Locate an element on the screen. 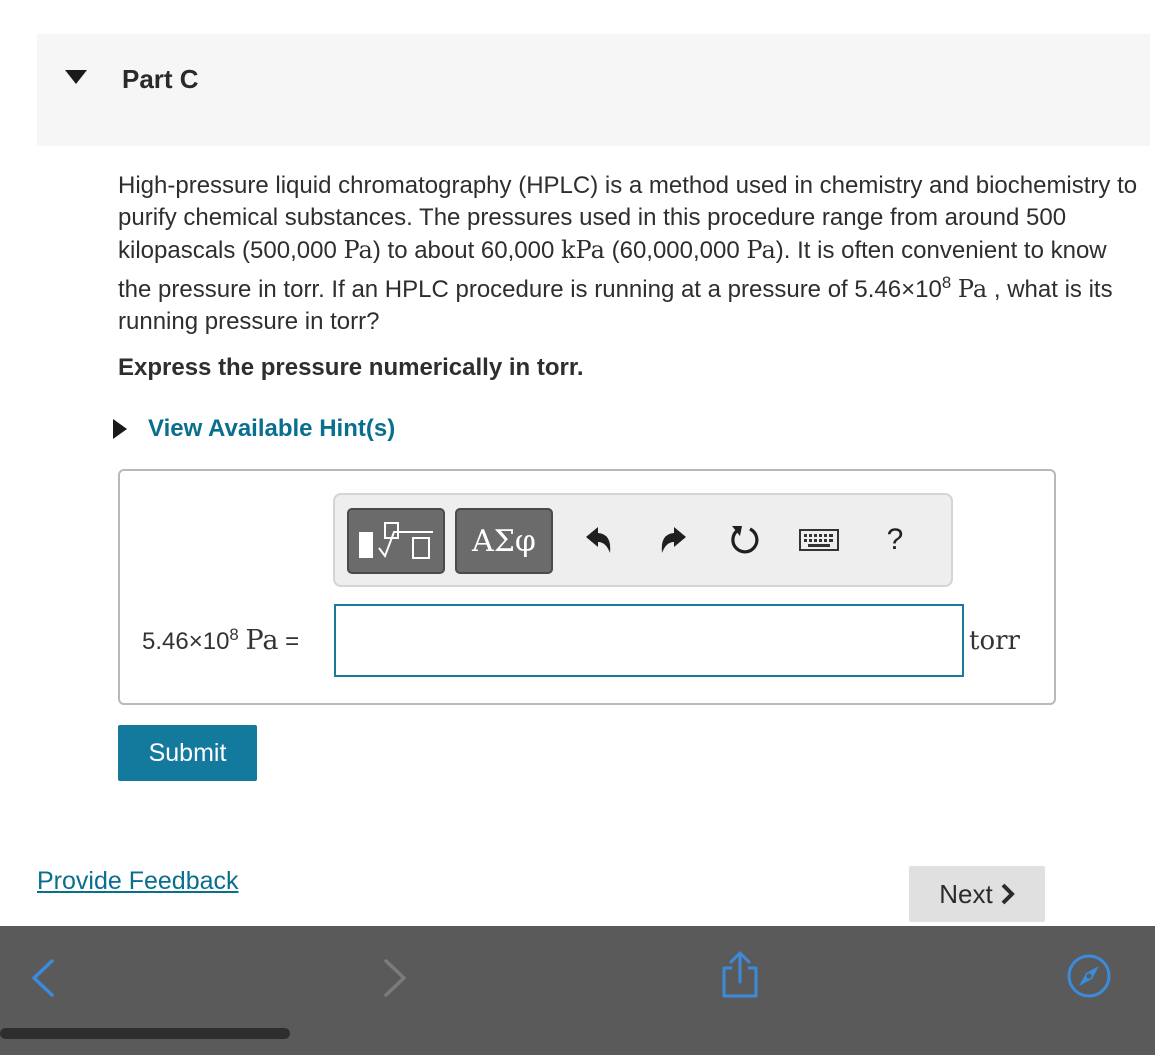 This screenshot has height=1055, width=1155. equals-sign: = is located at coordinates (292, 641).